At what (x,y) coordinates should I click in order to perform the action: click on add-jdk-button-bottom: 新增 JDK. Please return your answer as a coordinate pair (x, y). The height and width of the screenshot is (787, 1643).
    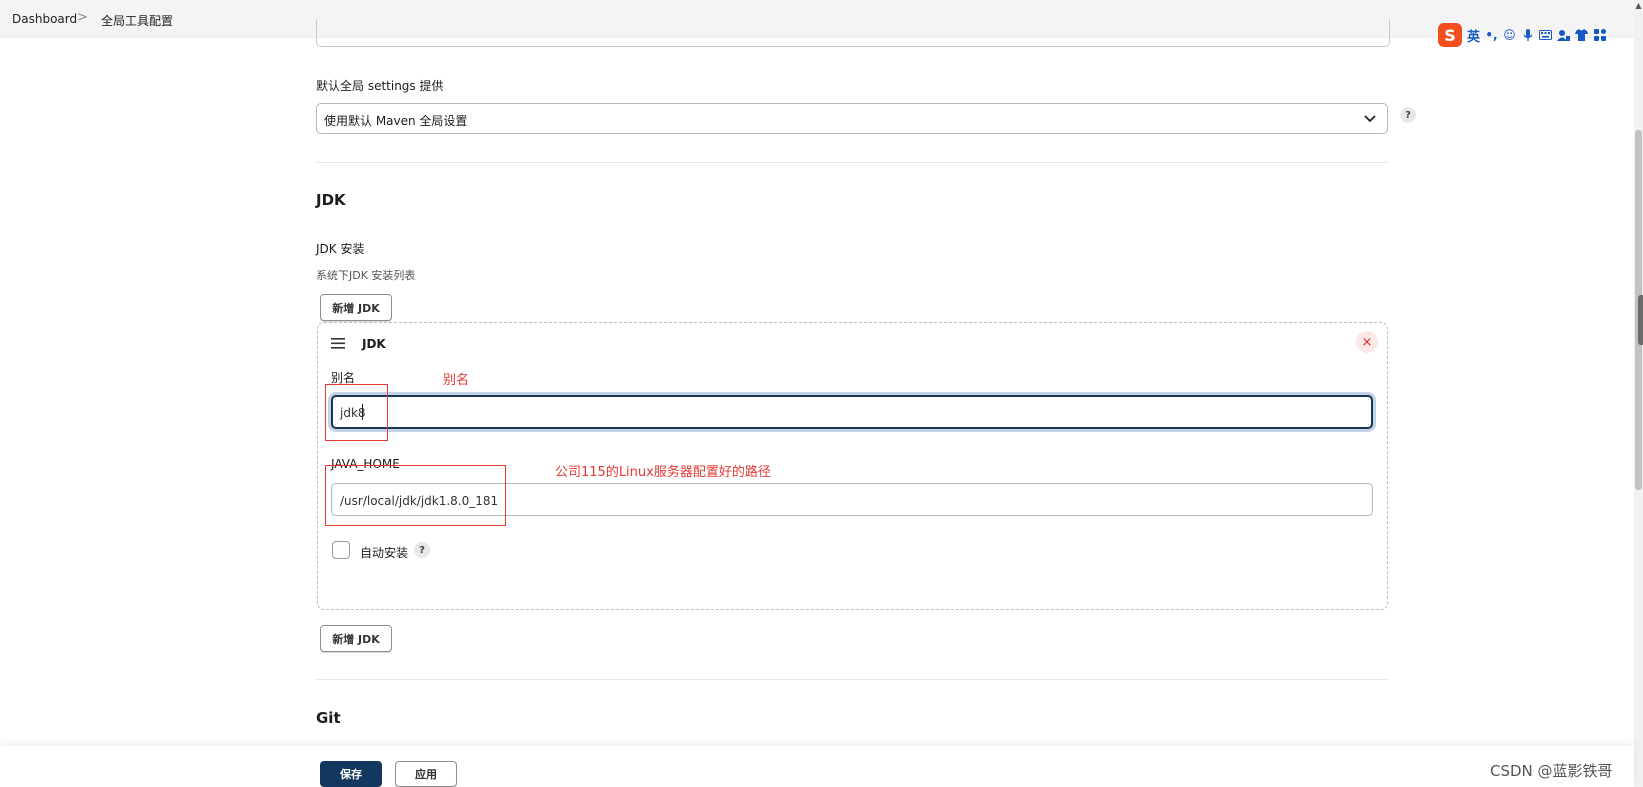
    Looking at the image, I should click on (356, 638).